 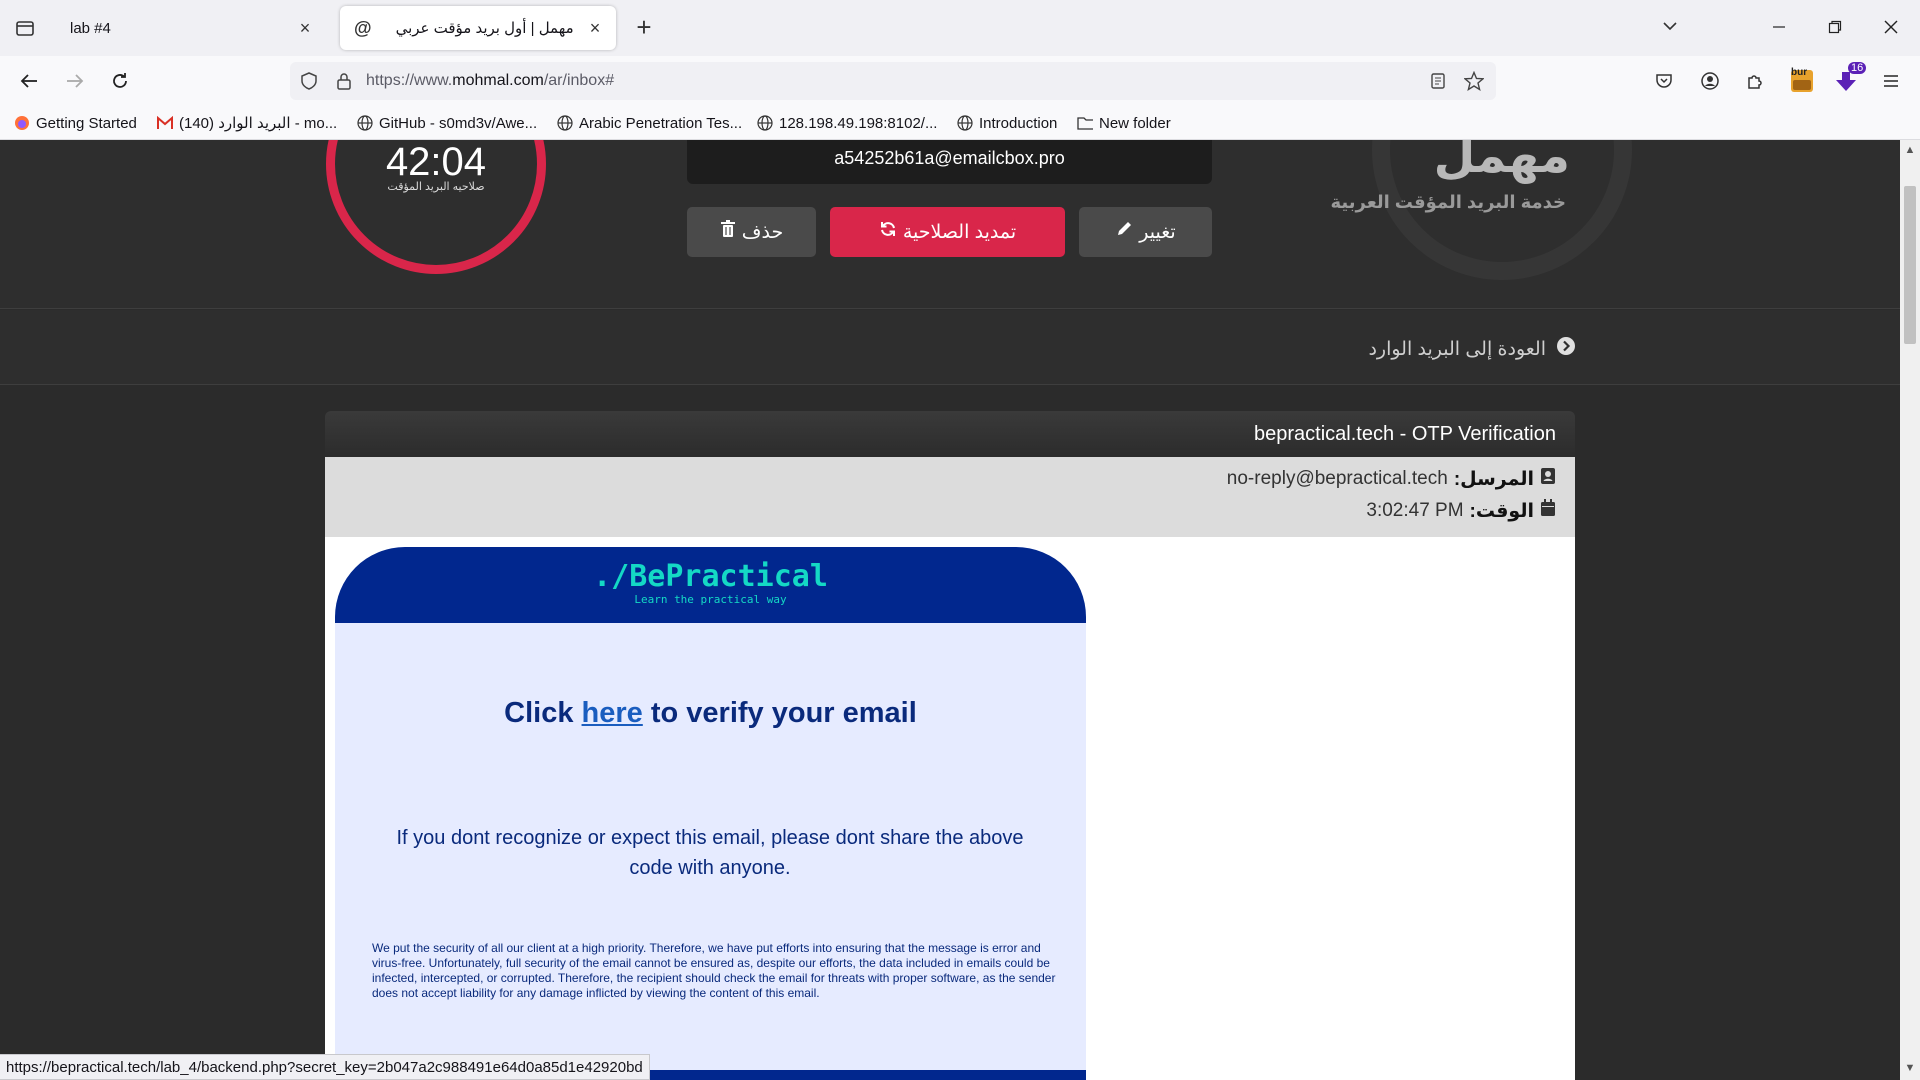 I want to click on back-to-inbox-label: العودة إلى البريد الوارد, so click(x=1457, y=349).